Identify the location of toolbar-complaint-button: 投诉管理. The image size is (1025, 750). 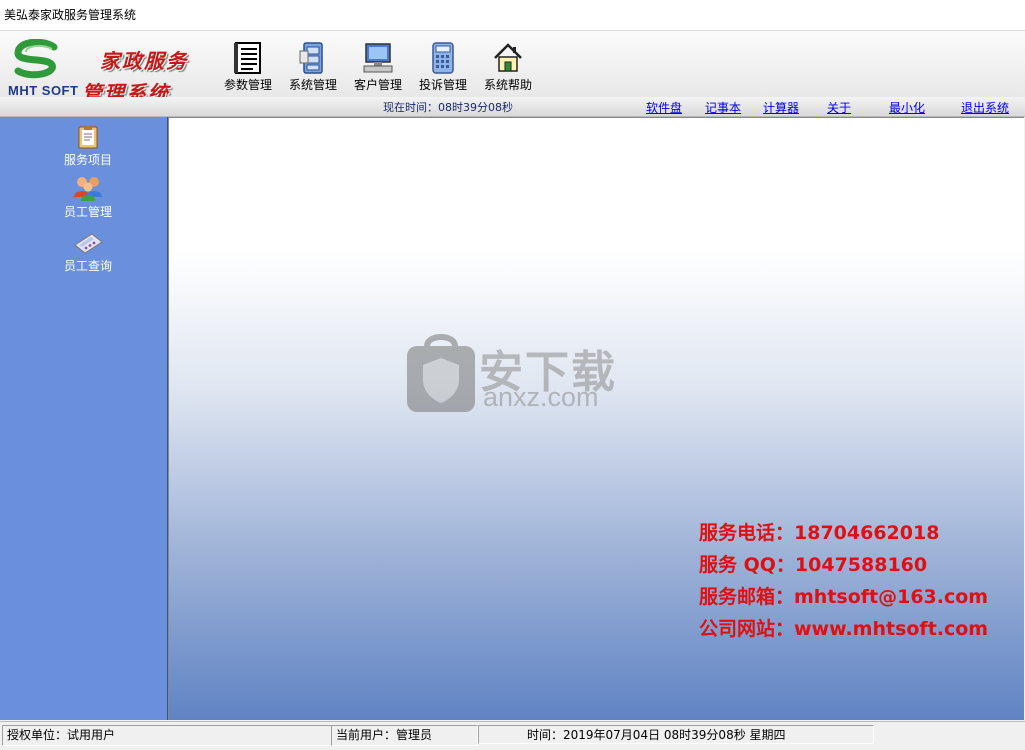
(443, 67).